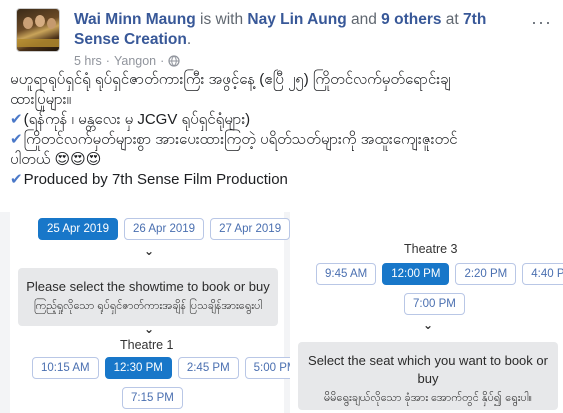  I want to click on and-text: and, so click(364, 19).